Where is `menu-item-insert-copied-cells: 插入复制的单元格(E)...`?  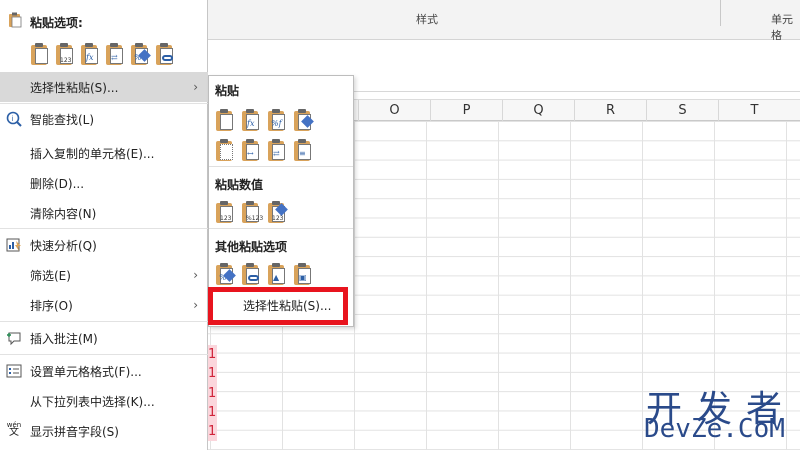
menu-item-insert-copied-cells: 插入复制的单元格(E)... is located at coordinates (104, 153).